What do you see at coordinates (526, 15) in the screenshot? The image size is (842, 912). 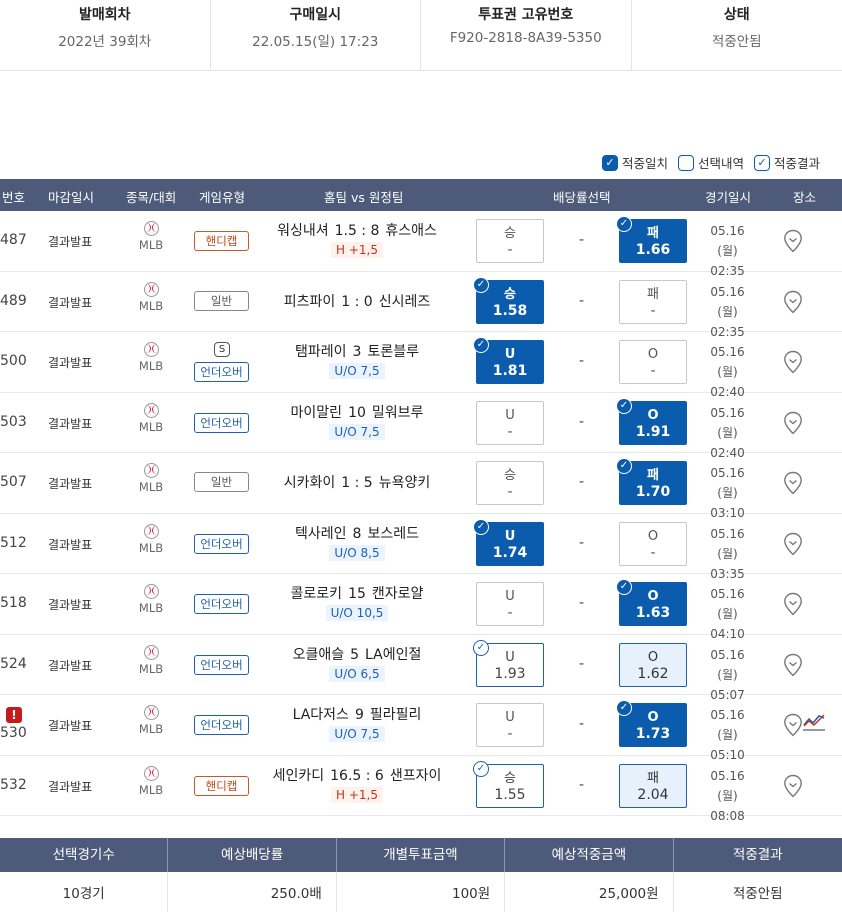 I see `info-ticket-id-label: 투표권 고유번호` at bounding box center [526, 15].